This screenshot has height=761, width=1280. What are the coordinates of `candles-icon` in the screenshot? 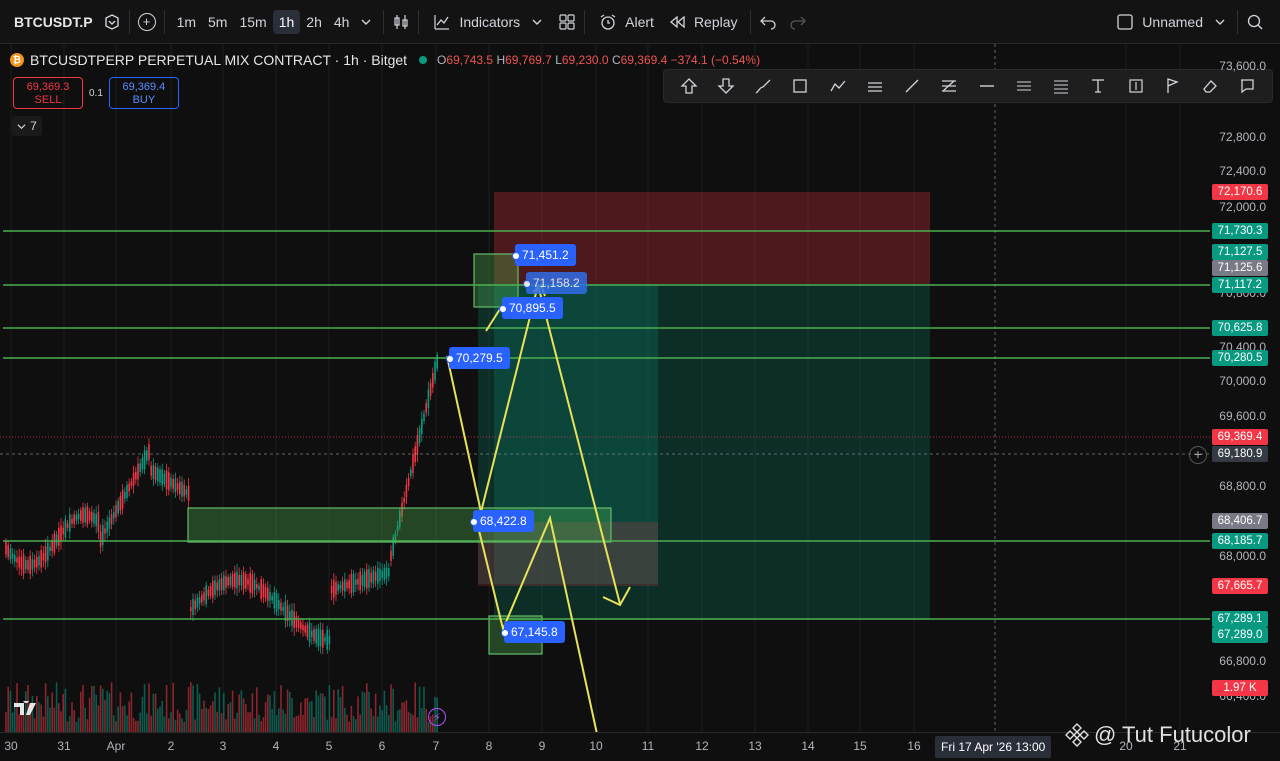 It's located at (401, 22).